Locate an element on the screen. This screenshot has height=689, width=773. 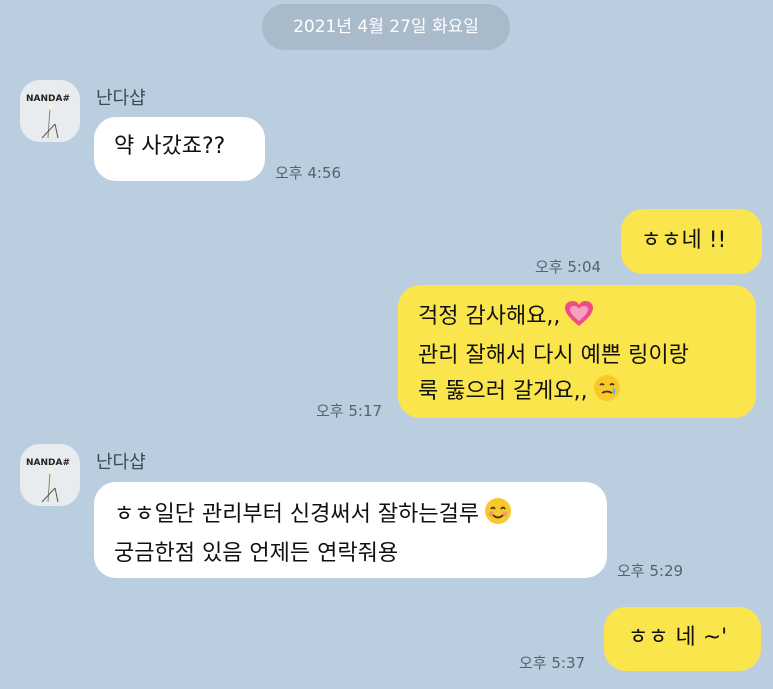
date-divider: 2021년 4월 27일 화요일 is located at coordinates (386, 27).